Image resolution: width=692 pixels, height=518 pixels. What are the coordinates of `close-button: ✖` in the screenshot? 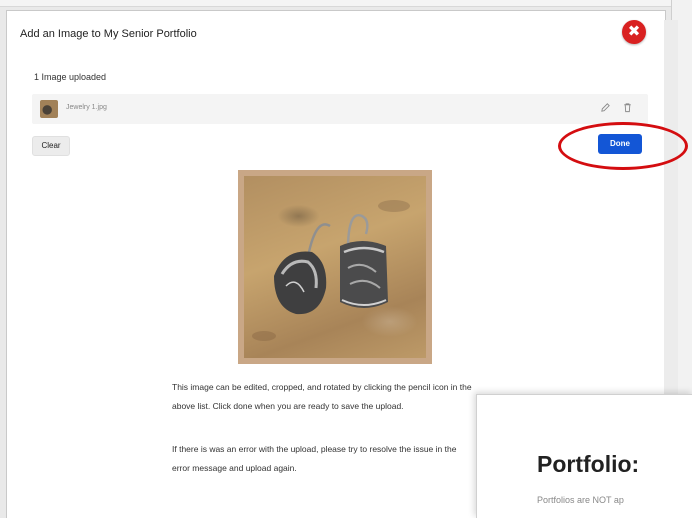 It's located at (634, 32).